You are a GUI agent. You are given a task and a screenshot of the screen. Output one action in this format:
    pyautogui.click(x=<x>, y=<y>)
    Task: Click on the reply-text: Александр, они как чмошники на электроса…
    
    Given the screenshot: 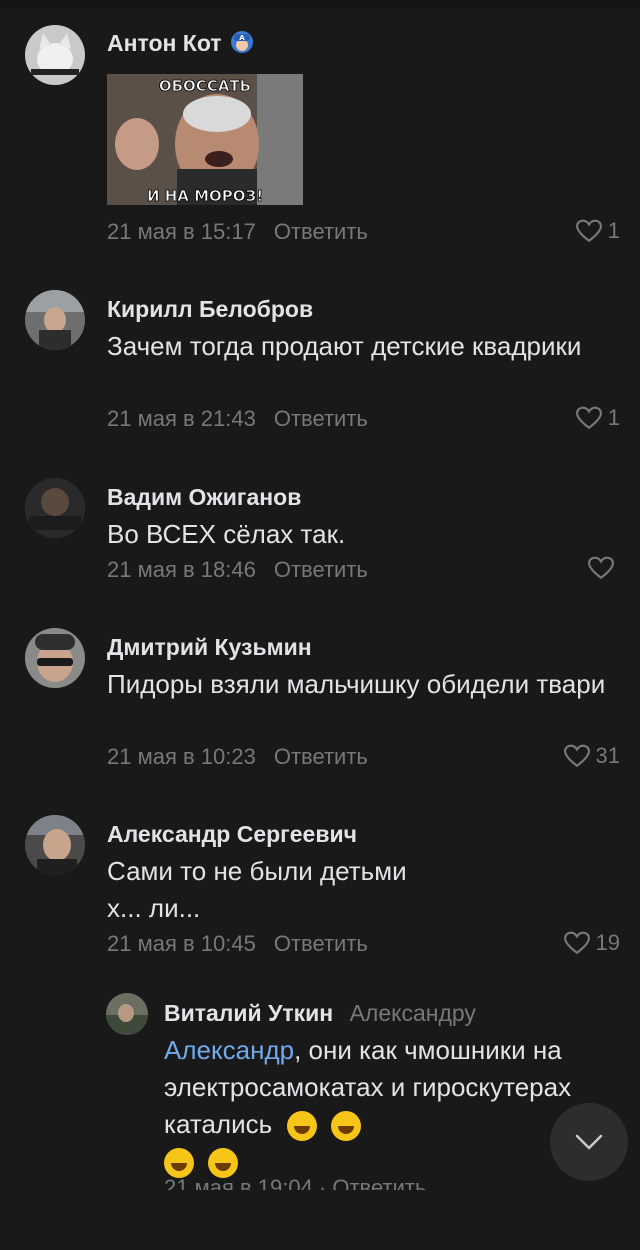 What is the action you would take?
    pyautogui.click(x=374, y=1106)
    